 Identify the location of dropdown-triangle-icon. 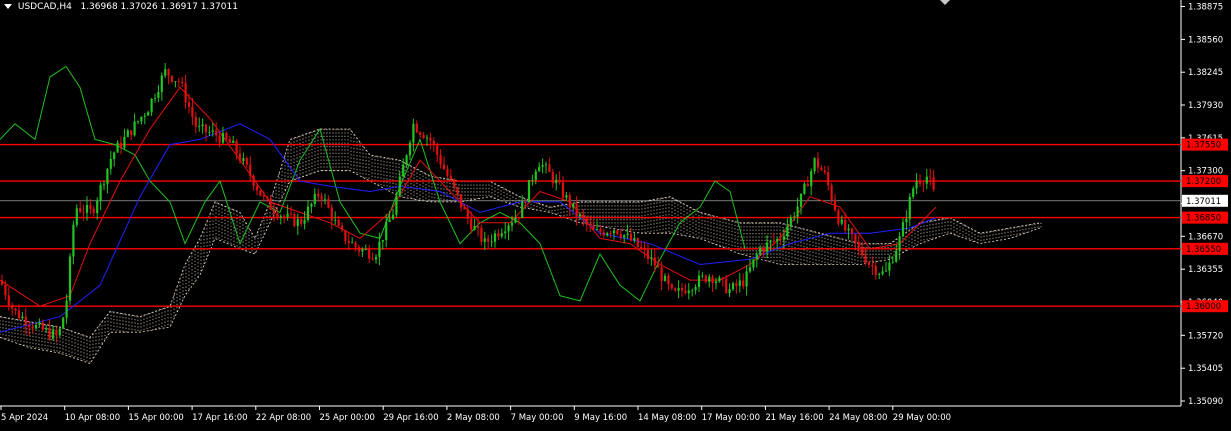
(8, 6).